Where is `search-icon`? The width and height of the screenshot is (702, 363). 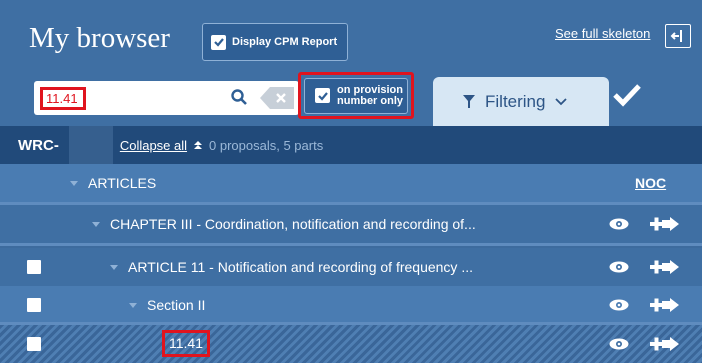 search-icon is located at coordinates (239, 97).